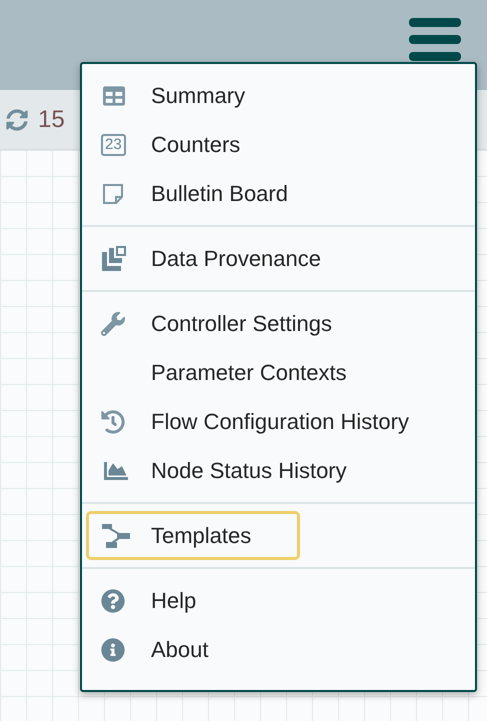 The width and height of the screenshot is (487, 721). I want to click on template-icon, so click(117, 535).